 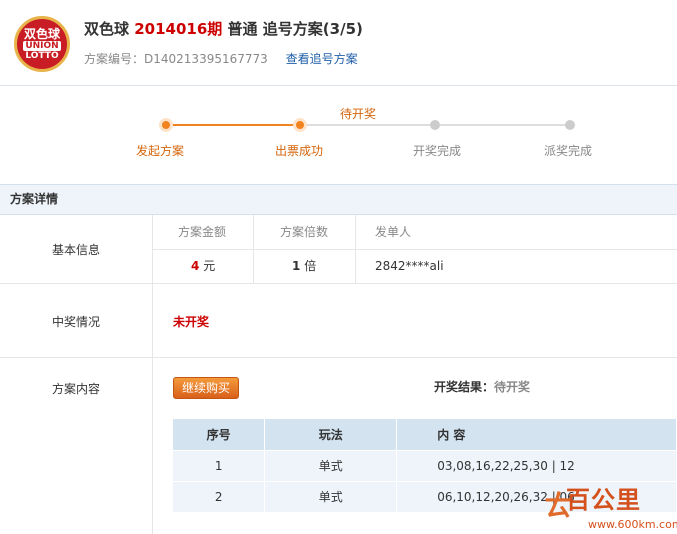 I want to click on pending-draw-label: 待开奖, so click(x=358, y=114).